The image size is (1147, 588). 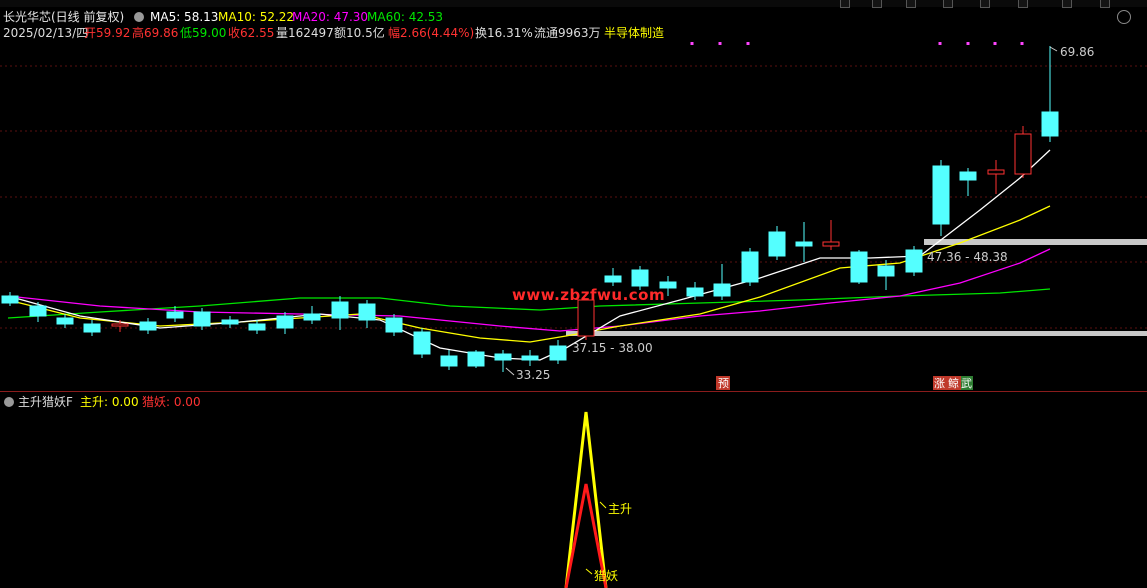 I want to click on watermark: www.zbzfwu.com, so click(x=589, y=295).